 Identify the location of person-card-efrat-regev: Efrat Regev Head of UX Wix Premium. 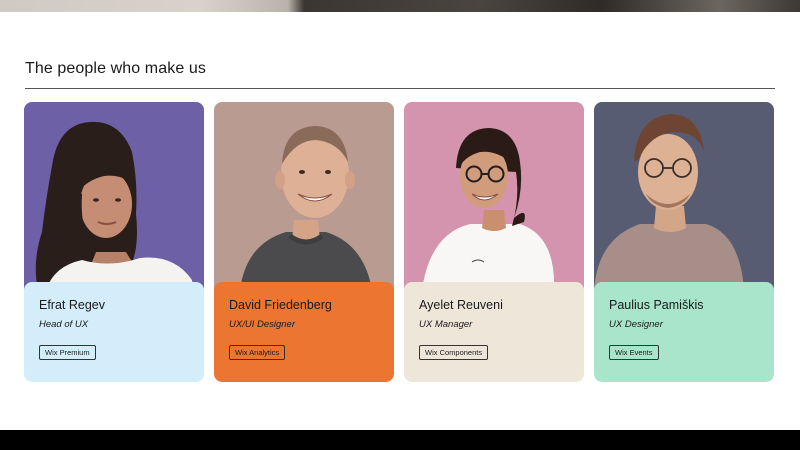
(114, 242).